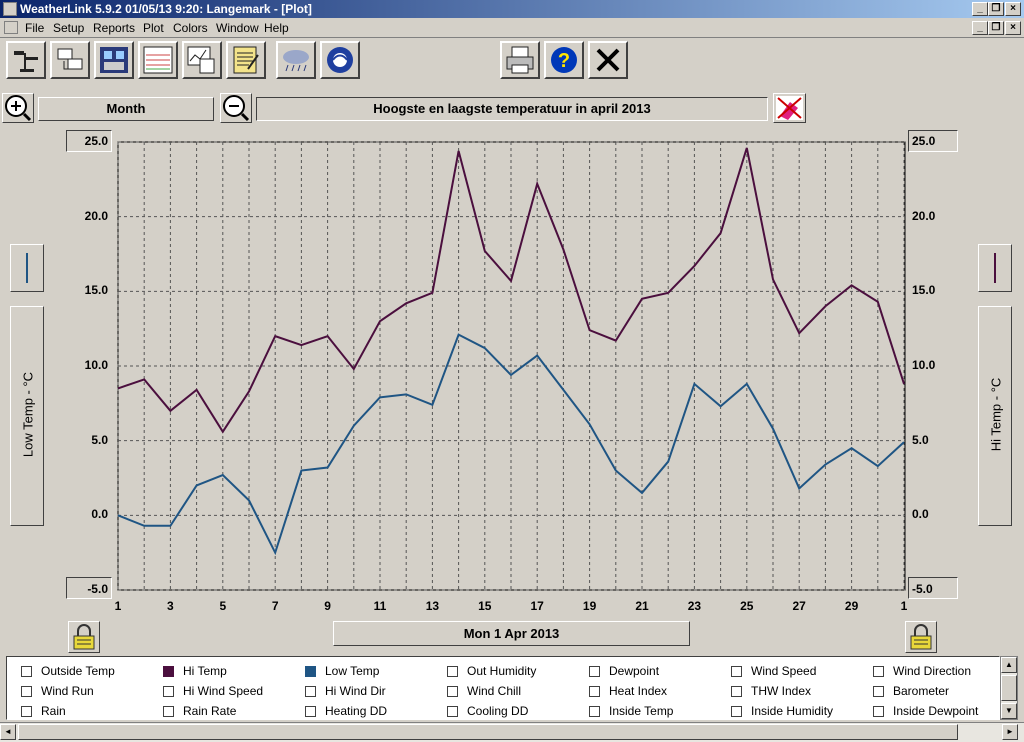 This screenshot has height=742, width=1024. What do you see at coordinates (924, 215) in the screenshot?
I see `y-tick-right: 20.0` at bounding box center [924, 215].